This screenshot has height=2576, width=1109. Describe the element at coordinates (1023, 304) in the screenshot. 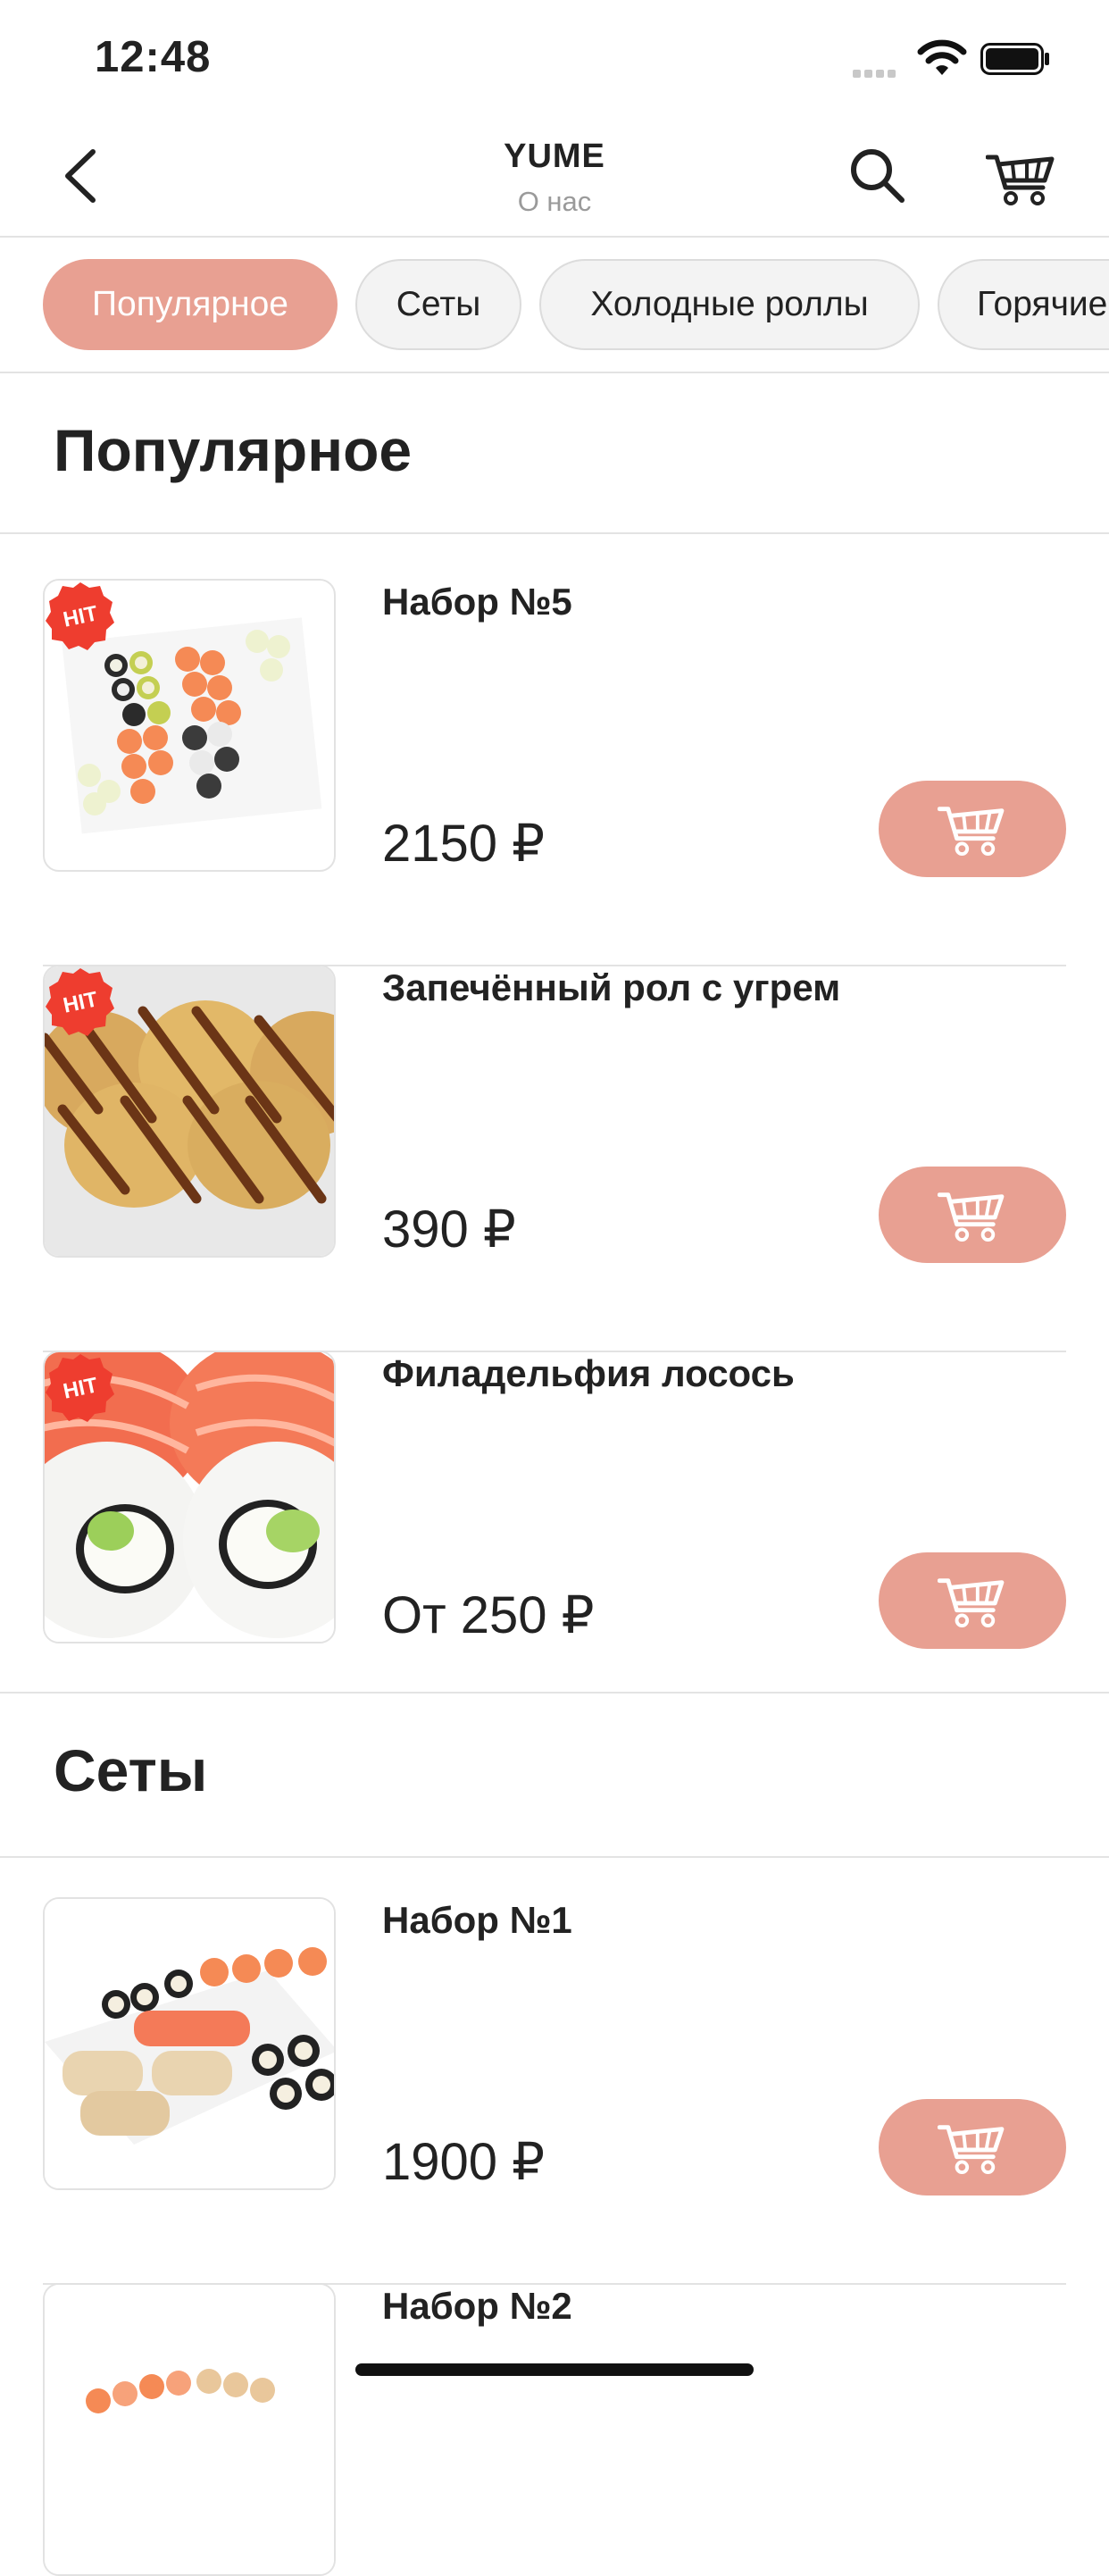

I see `tab-hot: Горячие` at that location.